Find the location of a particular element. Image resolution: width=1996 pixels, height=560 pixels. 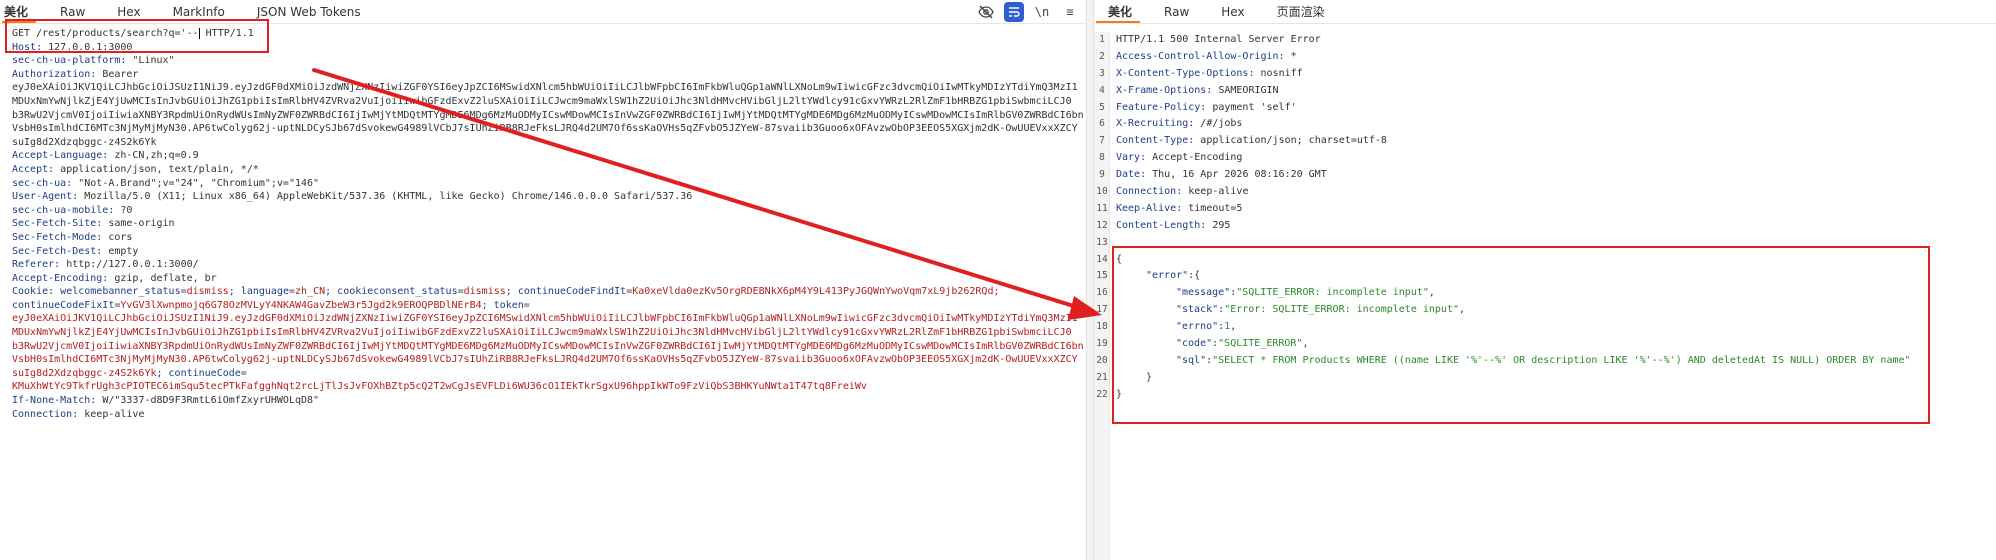

pane-splitter is located at coordinates (1090, 280).